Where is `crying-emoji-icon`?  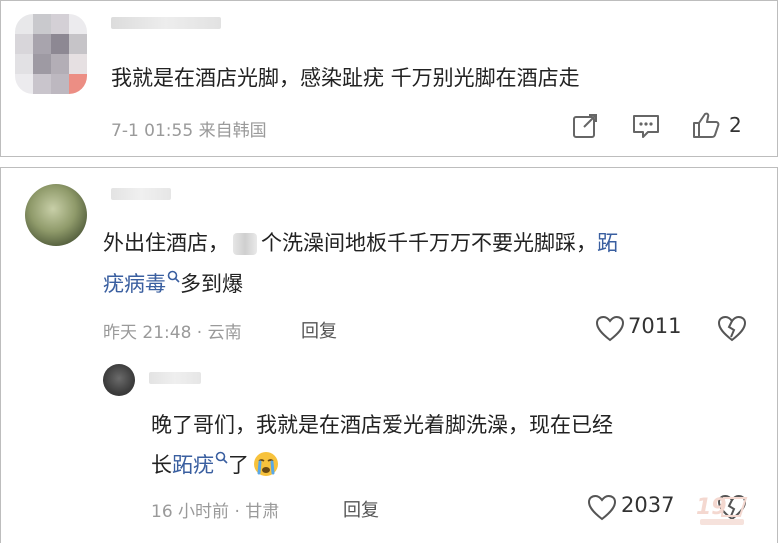
crying-emoji-icon is located at coordinates (266, 464).